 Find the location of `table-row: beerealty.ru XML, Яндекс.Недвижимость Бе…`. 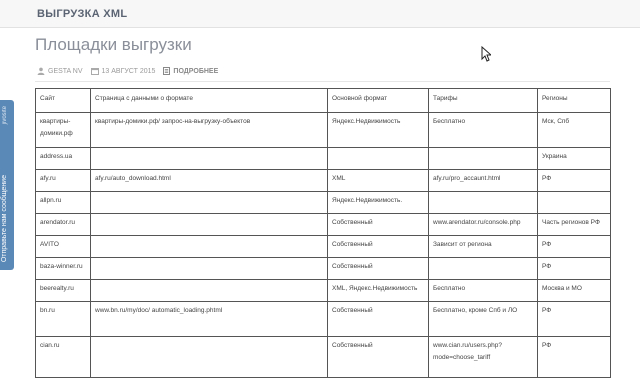

table-row: beerealty.ru XML, Яндекс.Недвижимость Бе… is located at coordinates (323, 290).